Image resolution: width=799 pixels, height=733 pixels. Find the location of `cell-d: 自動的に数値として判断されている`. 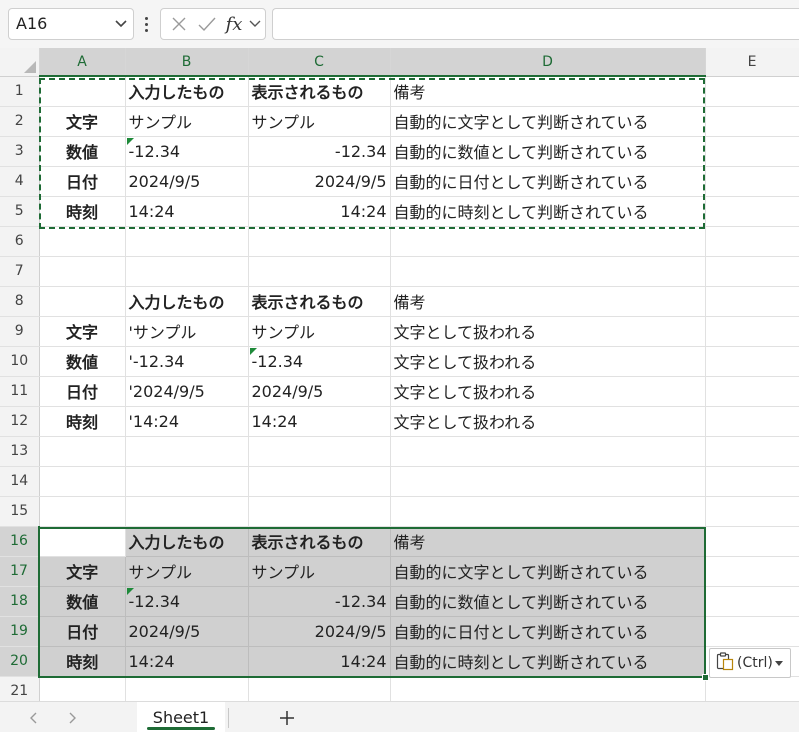

cell-d: 自動的に数値として判断されている is located at coordinates (548, 601).